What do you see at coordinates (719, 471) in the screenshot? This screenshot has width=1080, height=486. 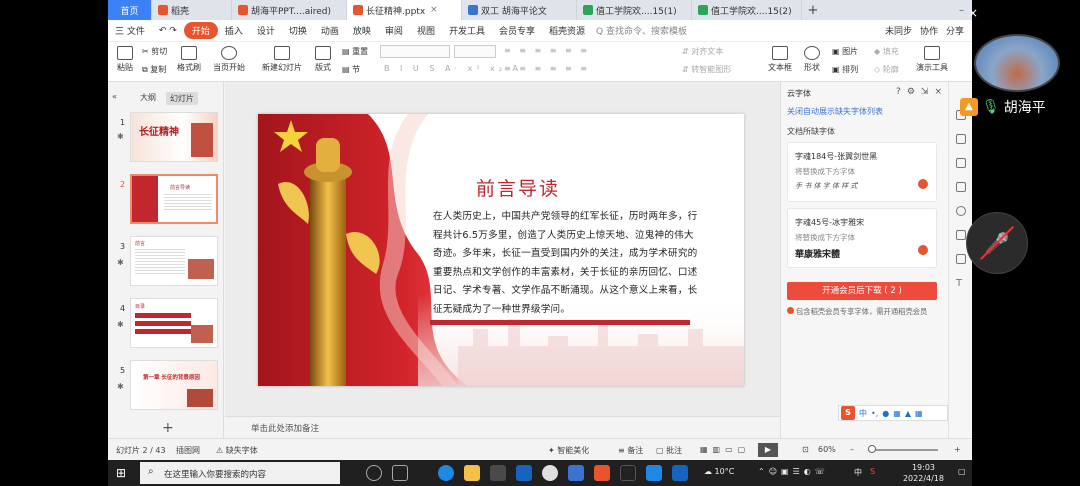 I see `weather: ☁ 10°C` at bounding box center [719, 471].